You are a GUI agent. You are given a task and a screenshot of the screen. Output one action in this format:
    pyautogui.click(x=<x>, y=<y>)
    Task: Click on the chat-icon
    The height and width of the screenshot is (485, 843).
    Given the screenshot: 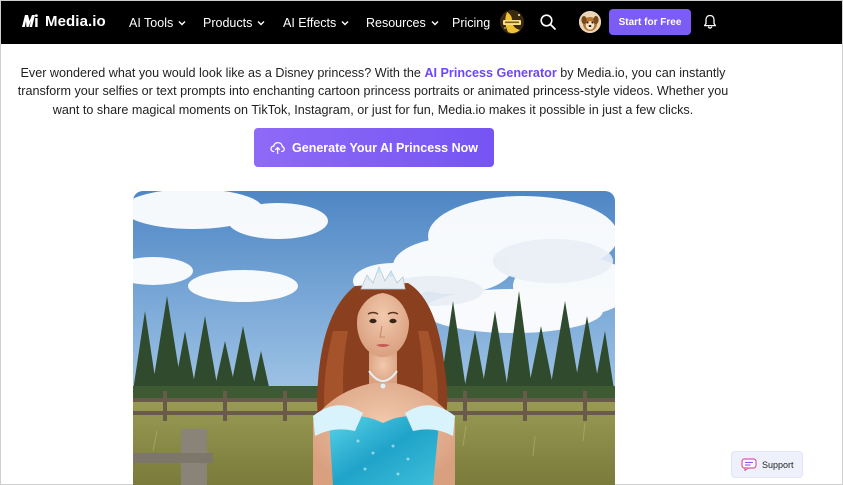 What is the action you would take?
    pyautogui.click(x=749, y=464)
    